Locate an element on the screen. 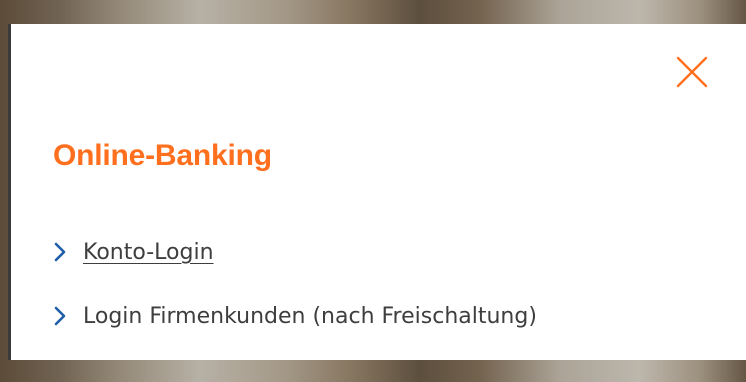  konto-login-label: Konto-Login is located at coordinates (148, 252).